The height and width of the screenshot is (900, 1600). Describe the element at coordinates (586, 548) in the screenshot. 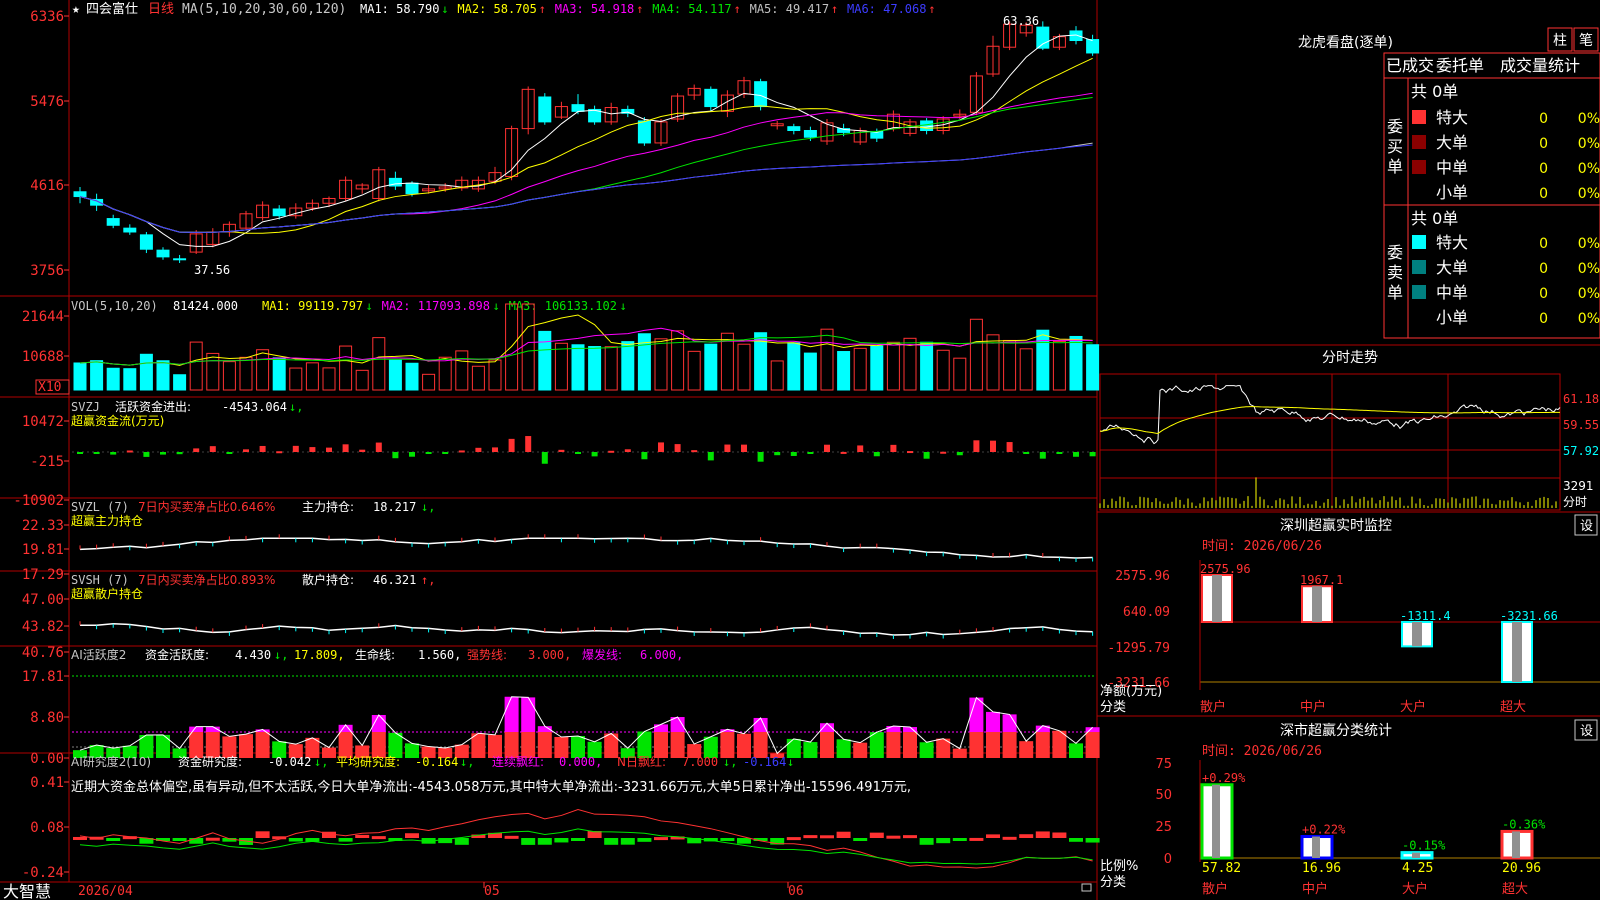

I see `indicator-line` at that location.